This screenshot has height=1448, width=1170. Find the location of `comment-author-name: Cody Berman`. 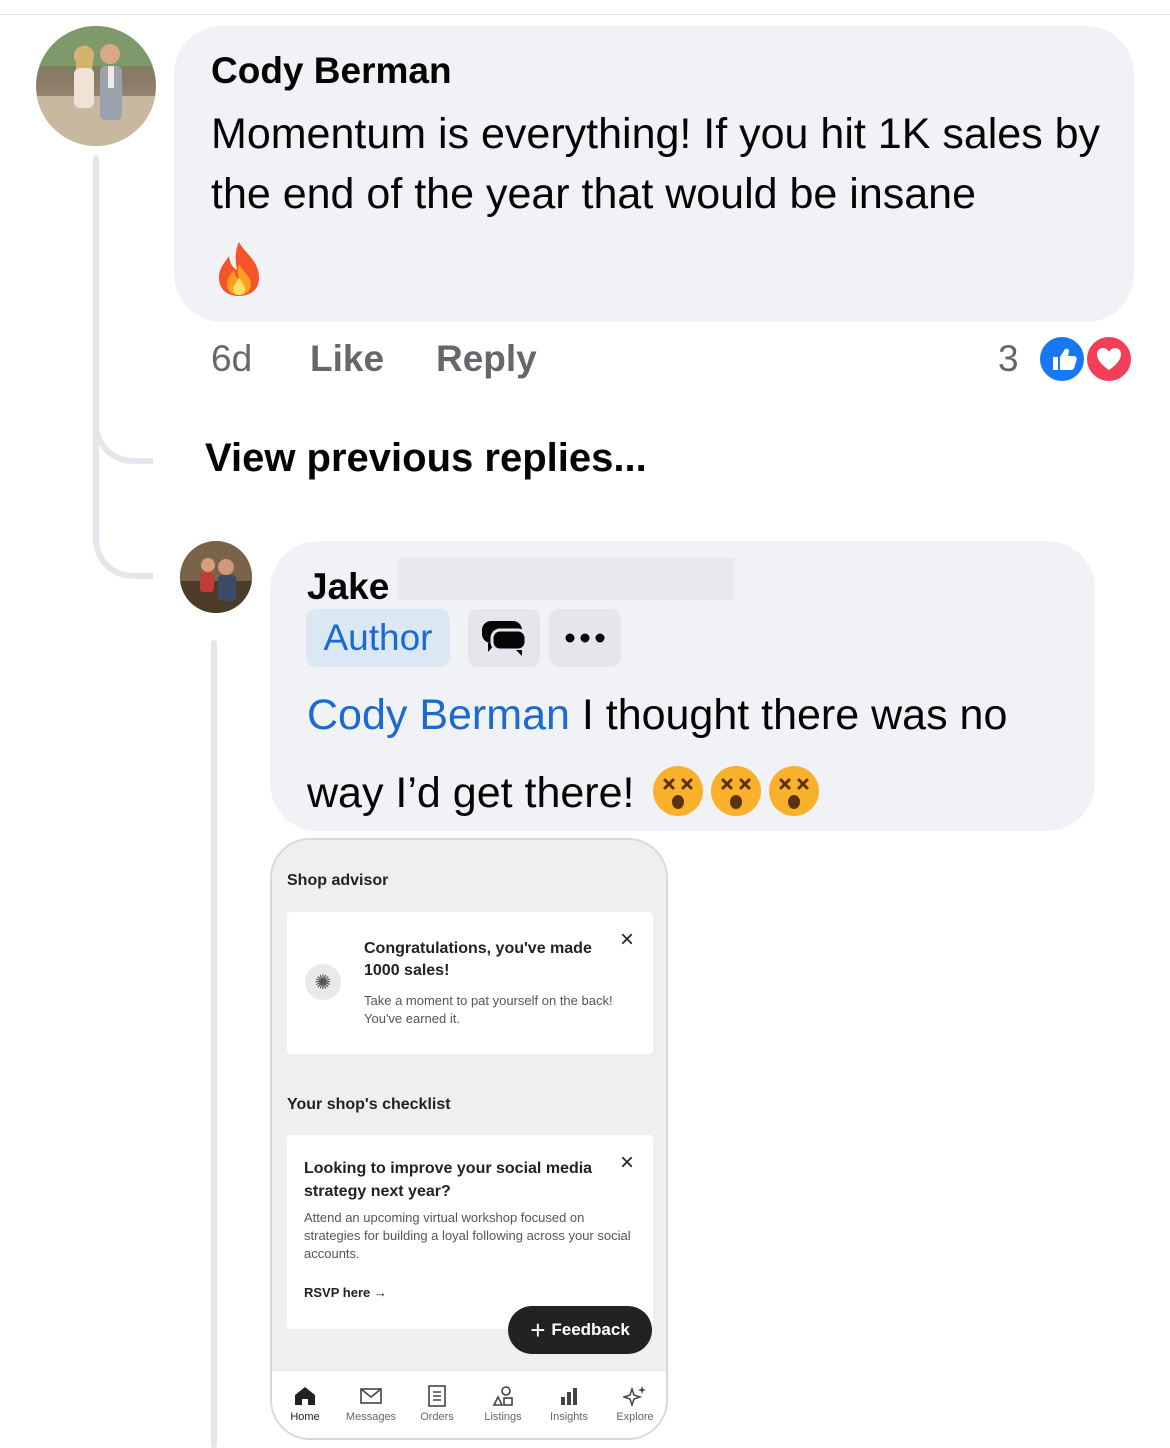

comment-author-name: Cody Berman is located at coordinates (331, 71).